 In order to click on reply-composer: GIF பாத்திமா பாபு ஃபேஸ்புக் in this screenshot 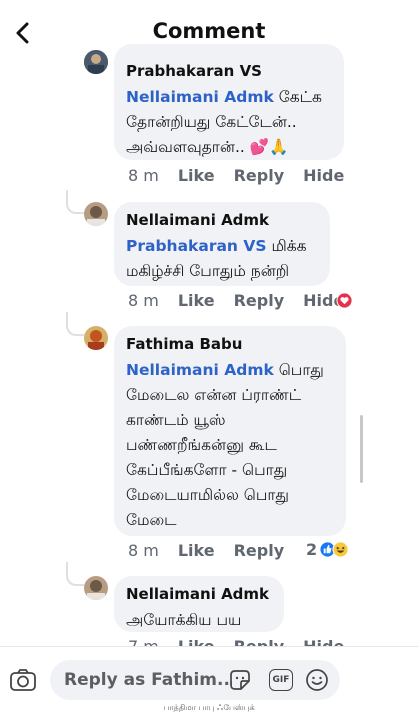, I will do `click(209, 682)`.